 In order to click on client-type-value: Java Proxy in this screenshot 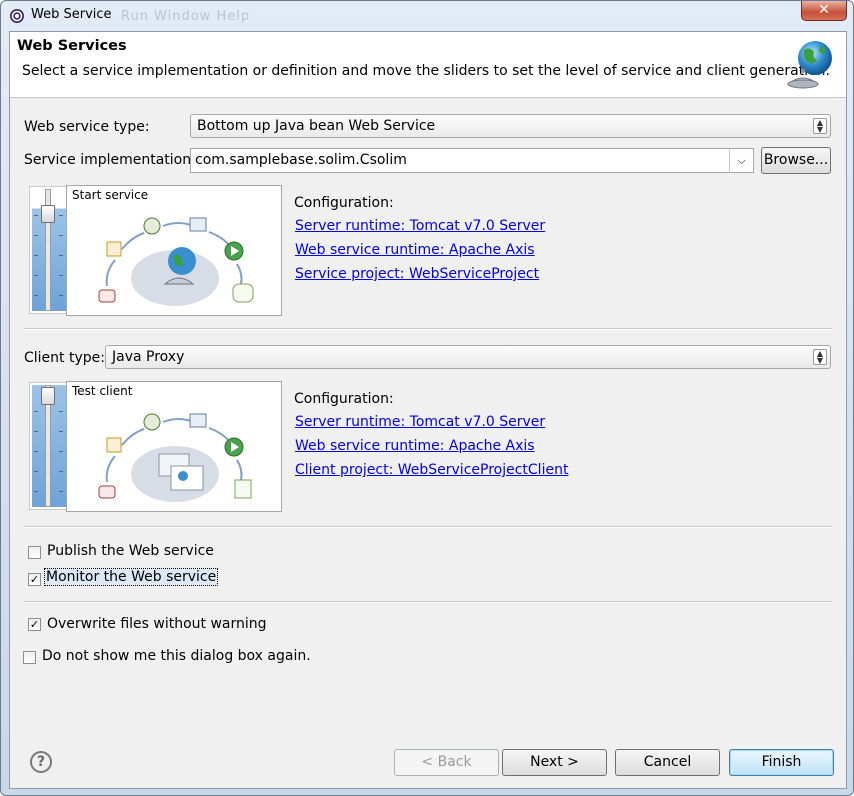, I will do `click(148, 357)`.